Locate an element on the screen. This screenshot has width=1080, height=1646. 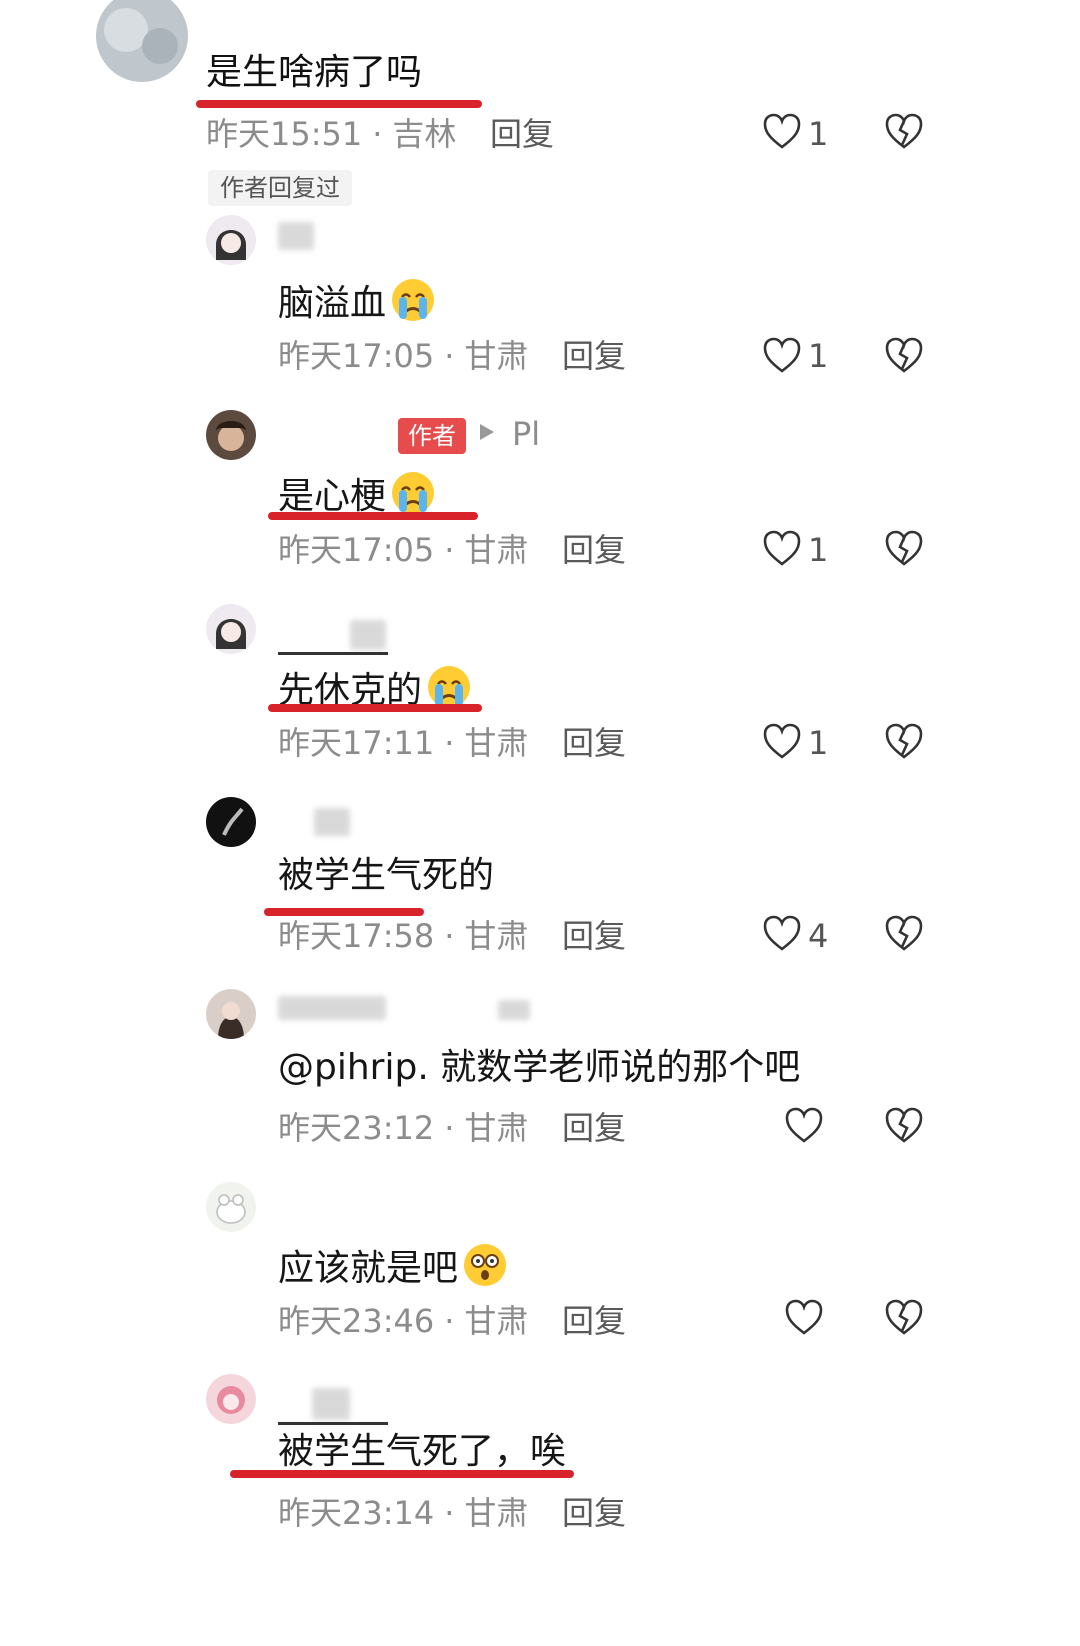
comment-time: 昨天23:46 is located at coordinates (356, 1321).